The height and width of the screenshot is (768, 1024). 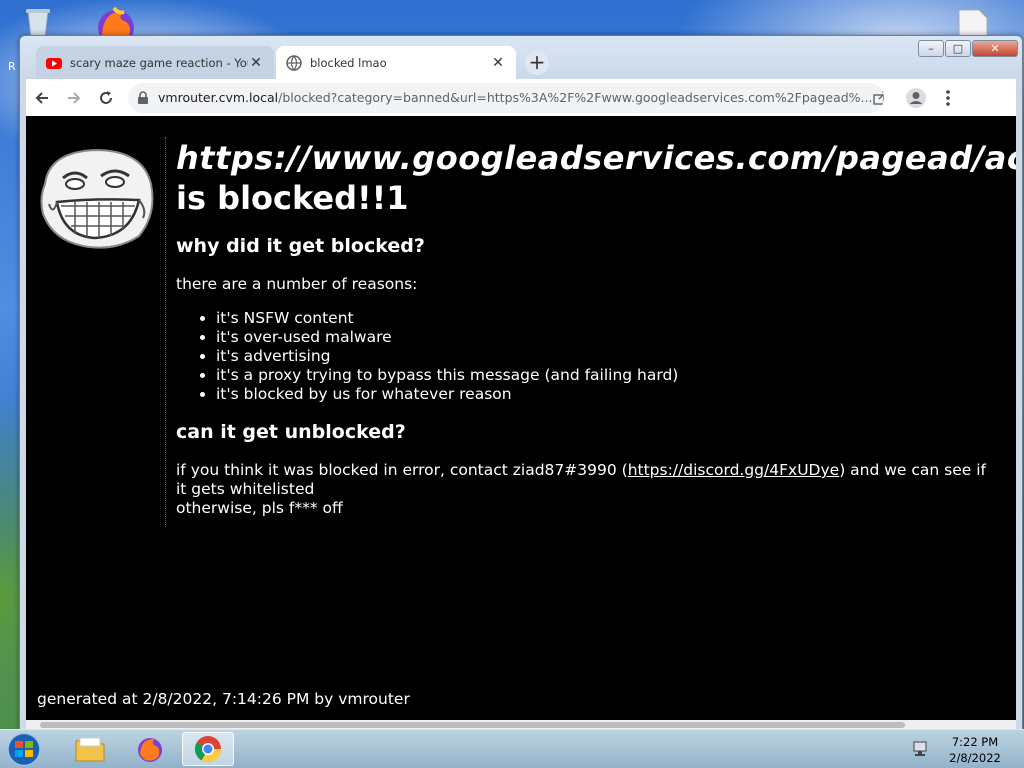 What do you see at coordinates (512, 748) in the screenshot?
I see `taskbar: 7:22 PM 2/8/2022` at bounding box center [512, 748].